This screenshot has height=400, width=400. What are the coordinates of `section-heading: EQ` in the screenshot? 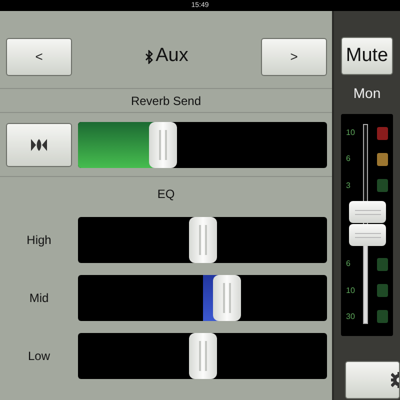 It's located at (166, 194).